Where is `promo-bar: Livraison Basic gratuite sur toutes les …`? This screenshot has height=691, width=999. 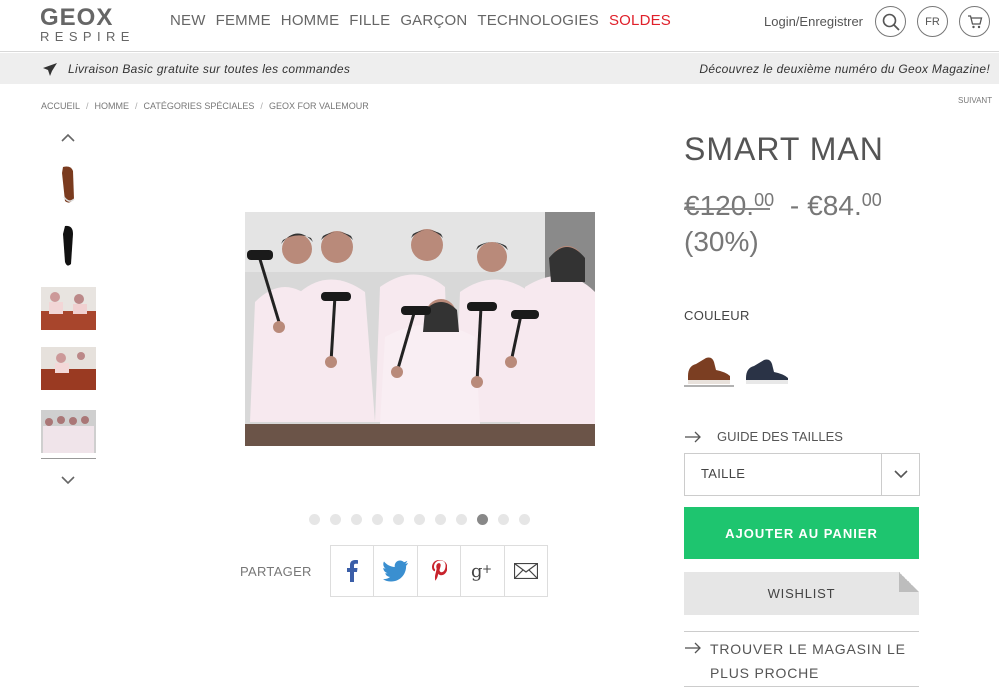 promo-bar: Livraison Basic gratuite sur toutes les … is located at coordinates (499, 68).